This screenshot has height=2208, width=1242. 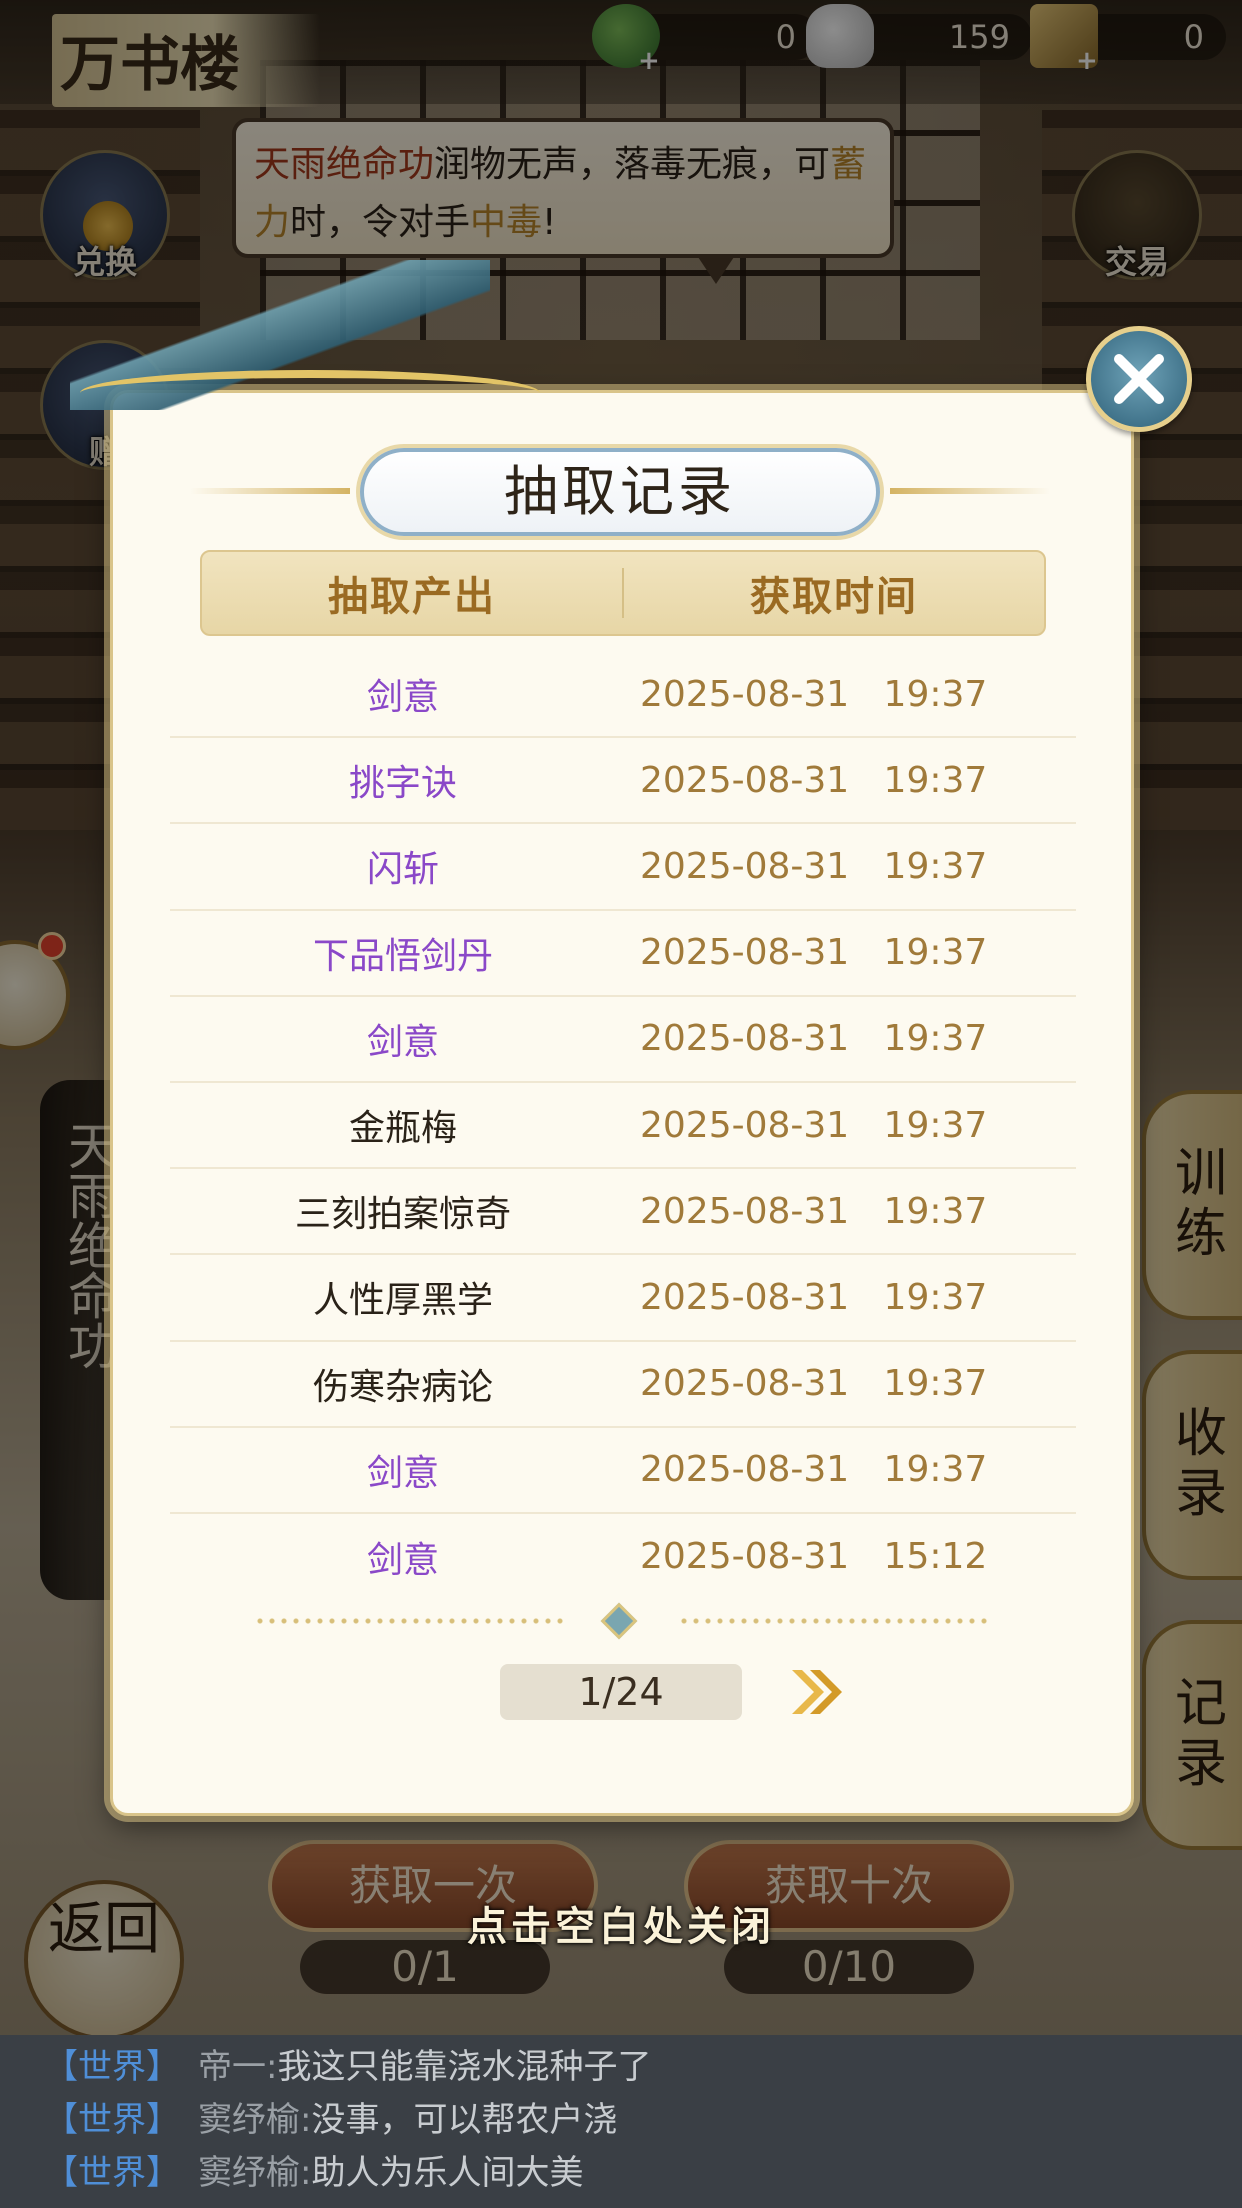 What do you see at coordinates (402, 1129) in the screenshot?
I see `record-item-name: 金瓶梅` at bounding box center [402, 1129].